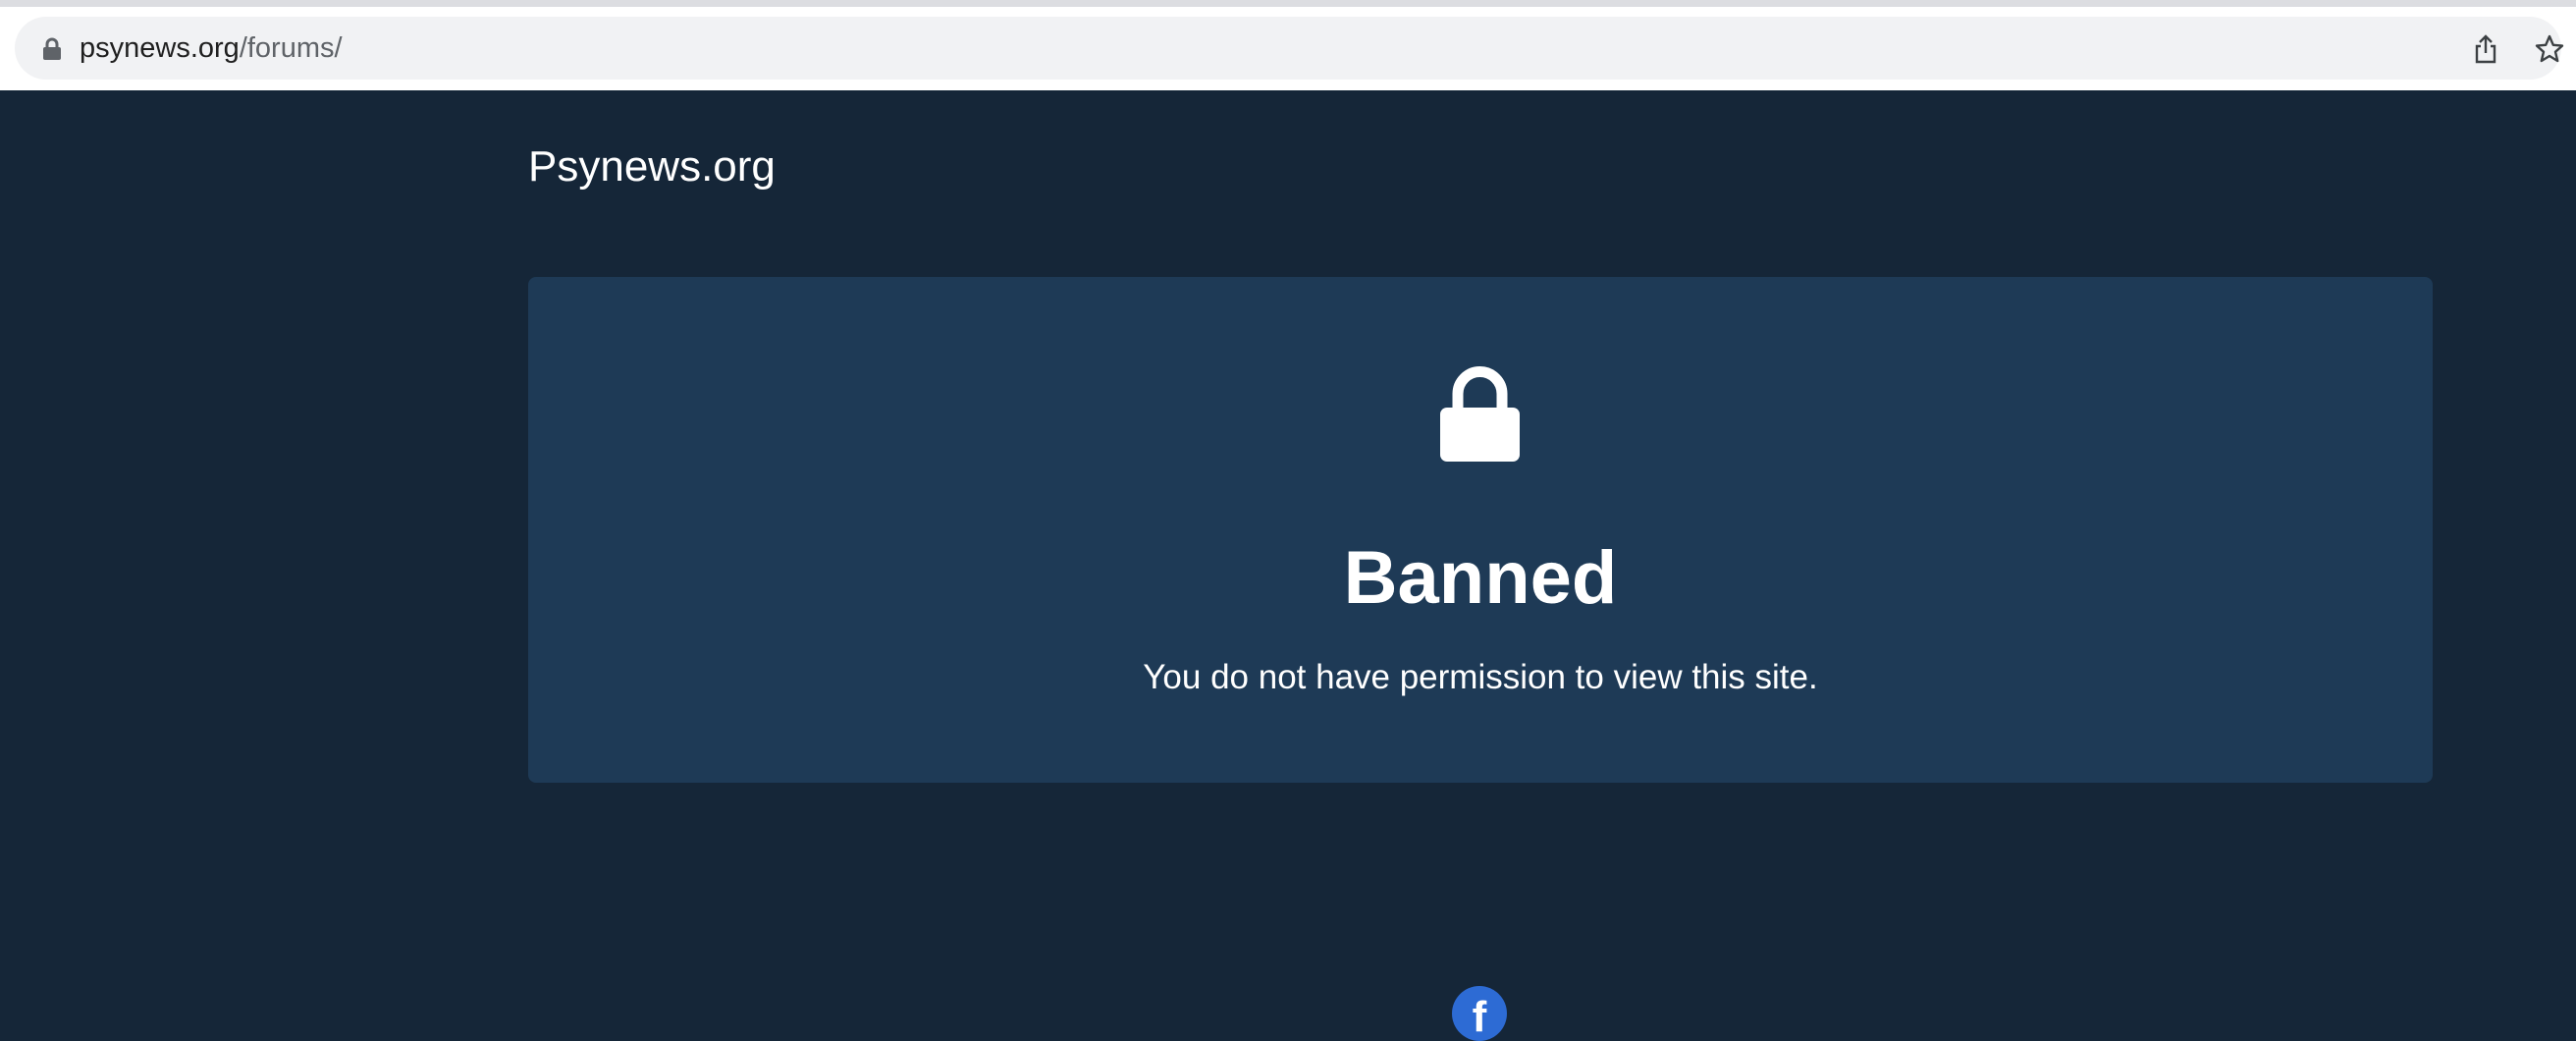 The height and width of the screenshot is (1041, 2576). Describe the element at coordinates (1289, 48) in the screenshot. I see `address-bar: psynews.org/forums/` at that location.